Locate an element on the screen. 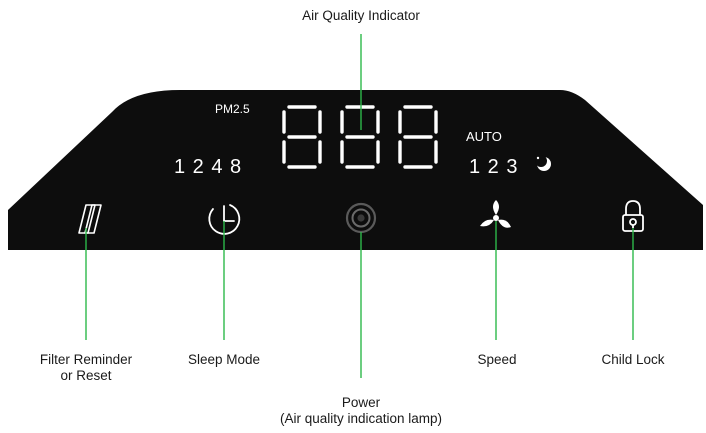 This screenshot has height=433, width=706. filter-reminder-label: Filter Reminder or Reset is located at coordinates (86, 368).